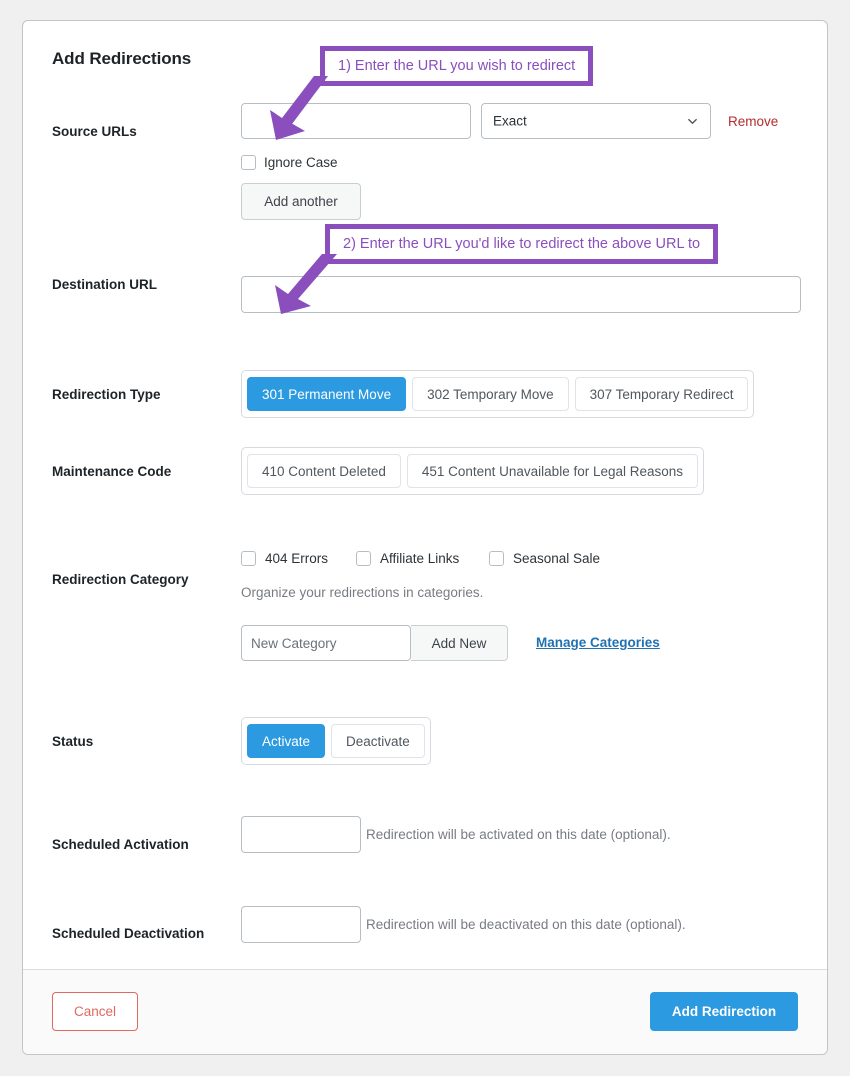 The height and width of the screenshot is (1076, 850). I want to click on status-option-activate: Activate, so click(286, 741).